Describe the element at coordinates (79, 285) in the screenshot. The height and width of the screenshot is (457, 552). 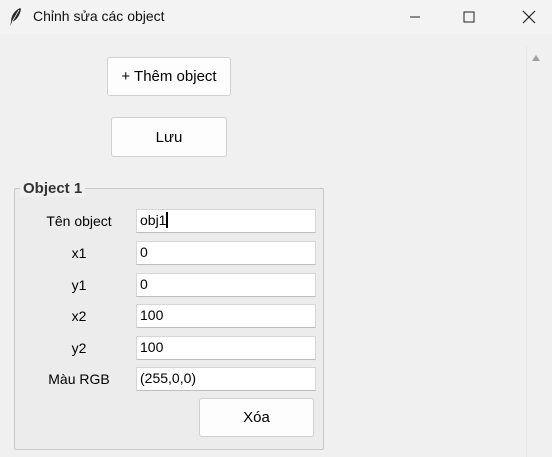
I see `y1-label: y1` at that location.